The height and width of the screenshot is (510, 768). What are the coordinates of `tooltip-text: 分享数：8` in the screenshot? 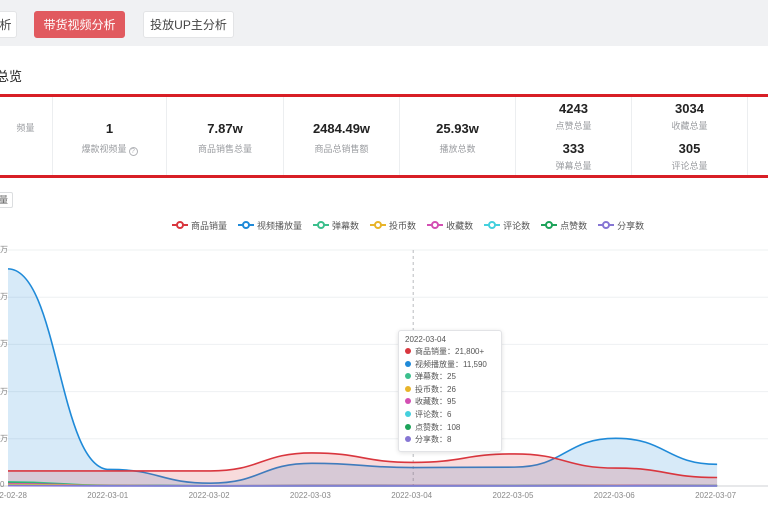 It's located at (433, 440).